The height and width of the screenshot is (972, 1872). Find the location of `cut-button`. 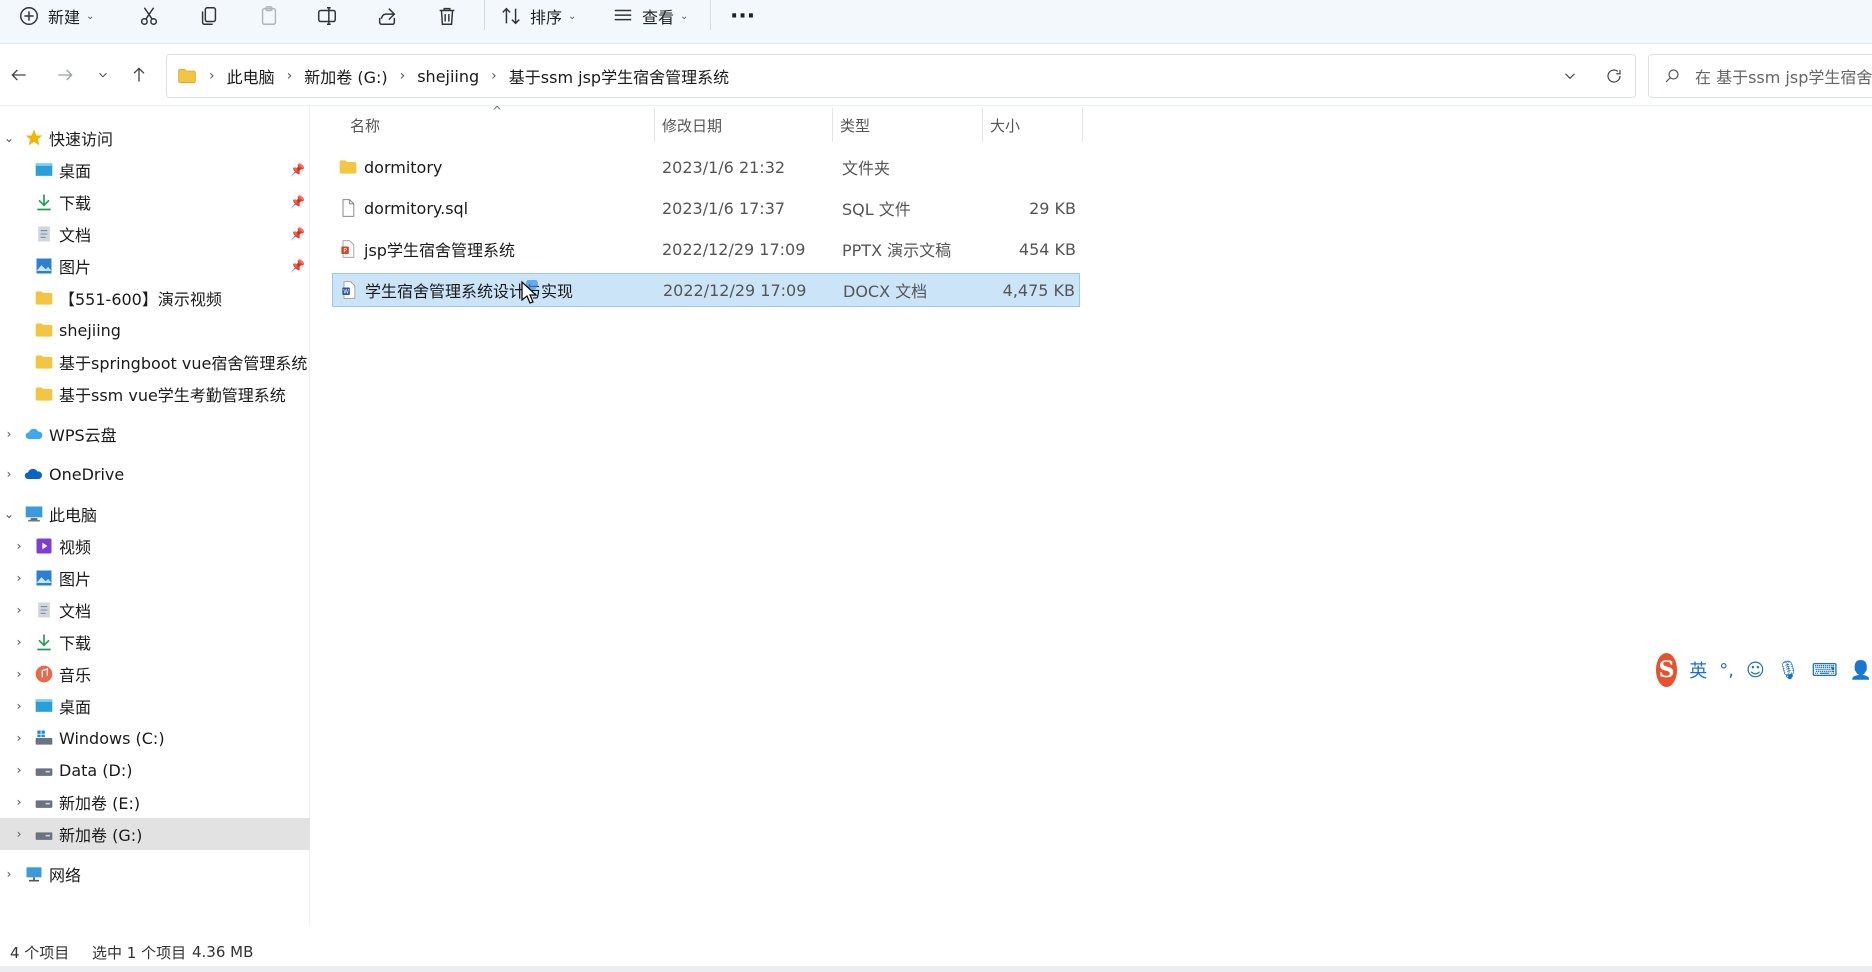

cut-button is located at coordinates (149, 19).